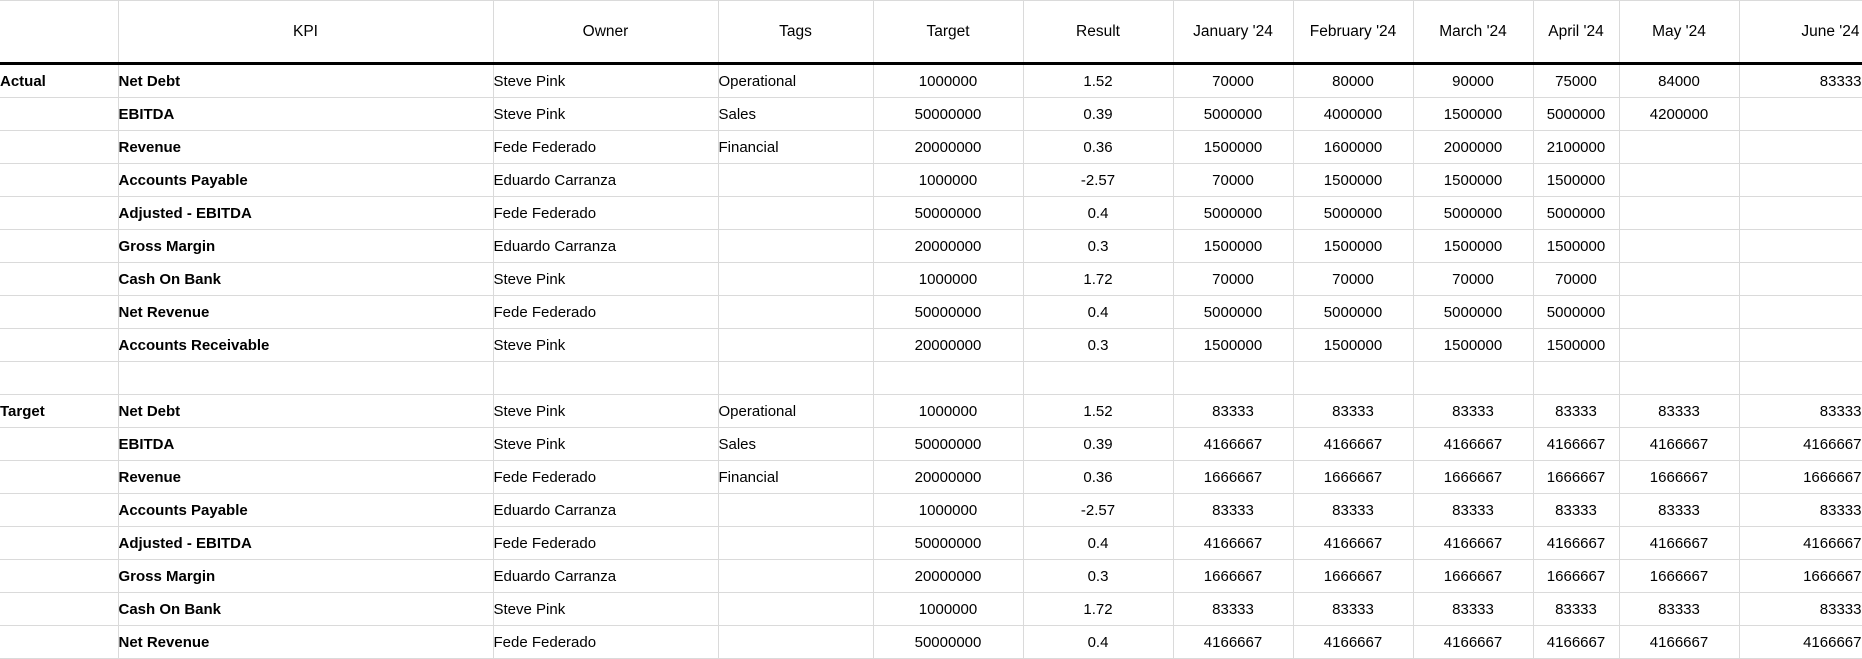 Image resolution: width=1862 pixels, height=659 pixels. What do you see at coordinates (605, 32) in the screenshot?
I see `column-header-owner: Owner` at bounding box center [605, 32].